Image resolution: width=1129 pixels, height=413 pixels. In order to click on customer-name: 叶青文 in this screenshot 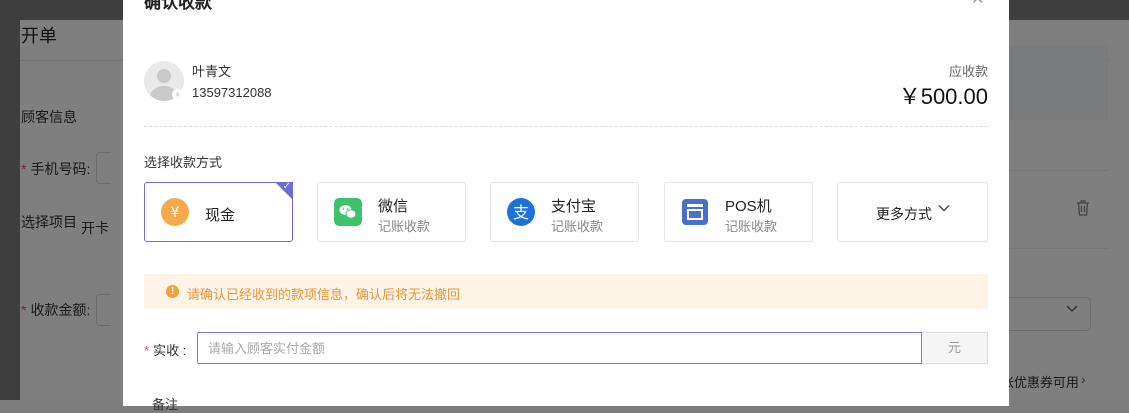, I will do `click(212, 71)`.